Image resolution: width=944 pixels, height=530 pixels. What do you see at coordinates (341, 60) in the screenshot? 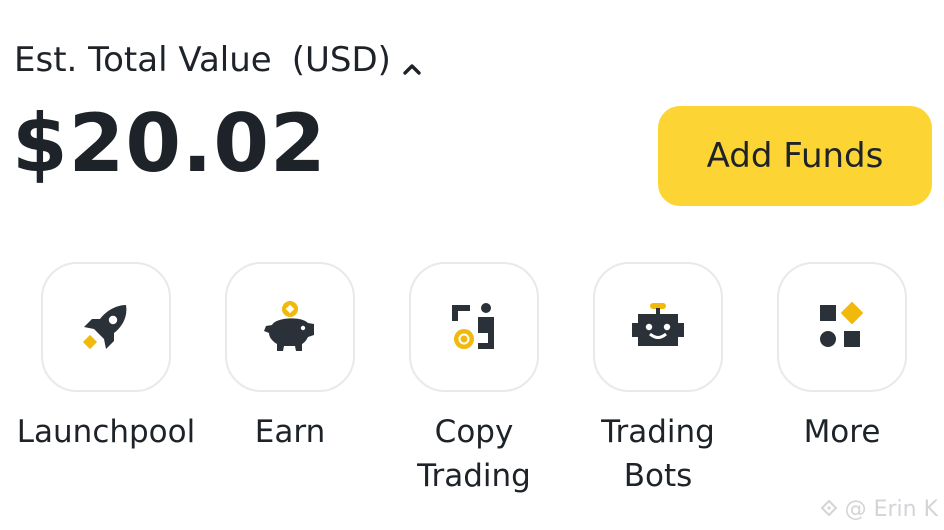
I see `balance-currency: (USD)` at bounding box center [341, 60].